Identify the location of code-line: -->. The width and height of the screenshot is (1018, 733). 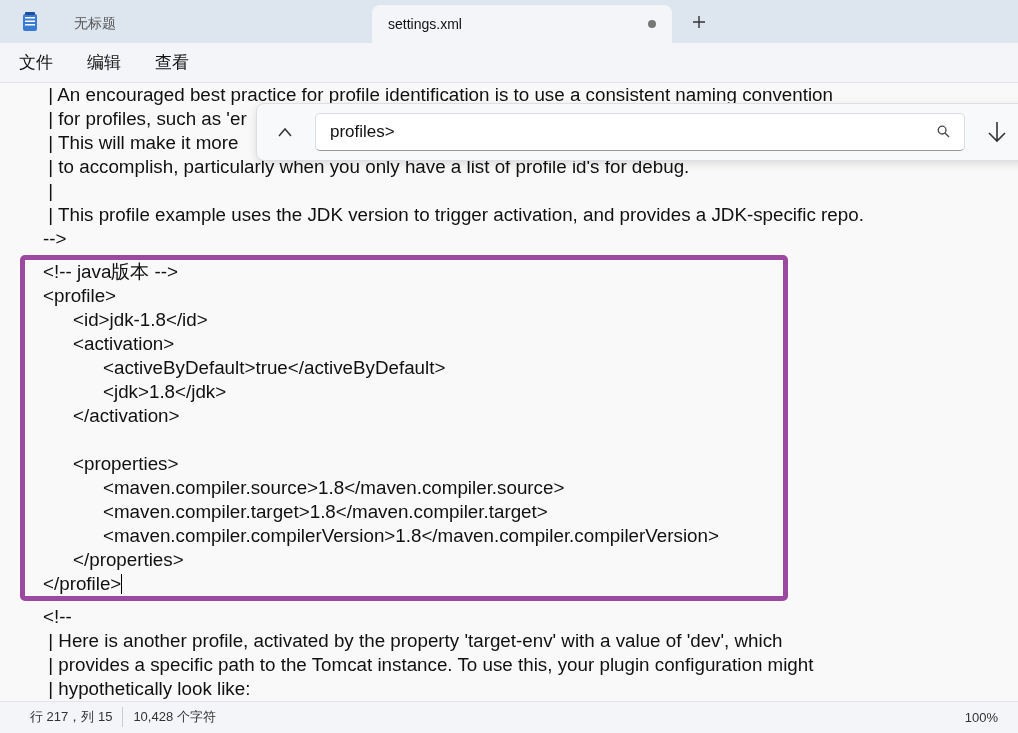
(55, 238).